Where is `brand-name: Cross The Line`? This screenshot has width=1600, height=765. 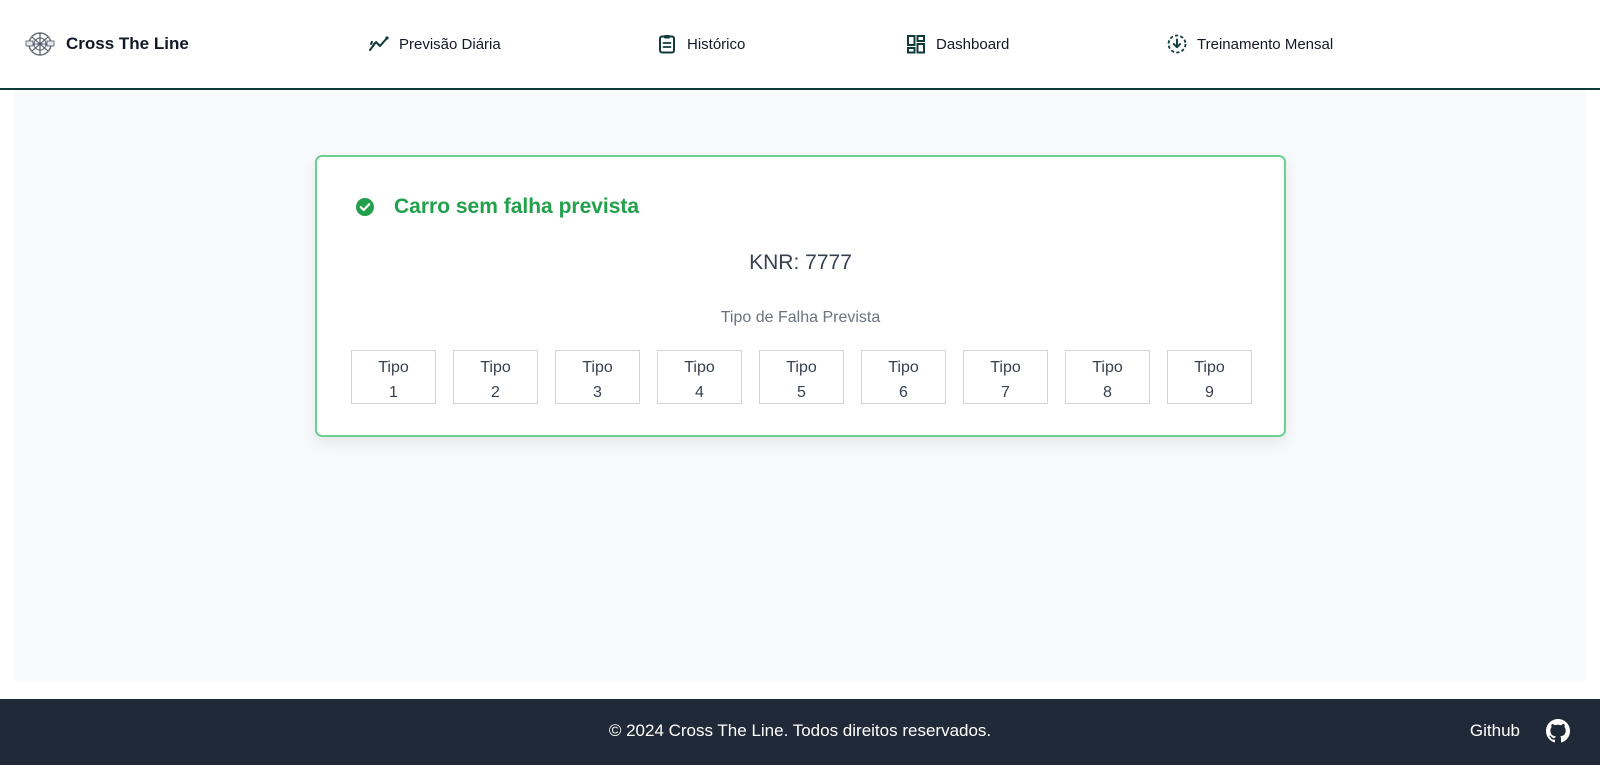 brand-name: Cross The Line is located at coordinates (127, 43).